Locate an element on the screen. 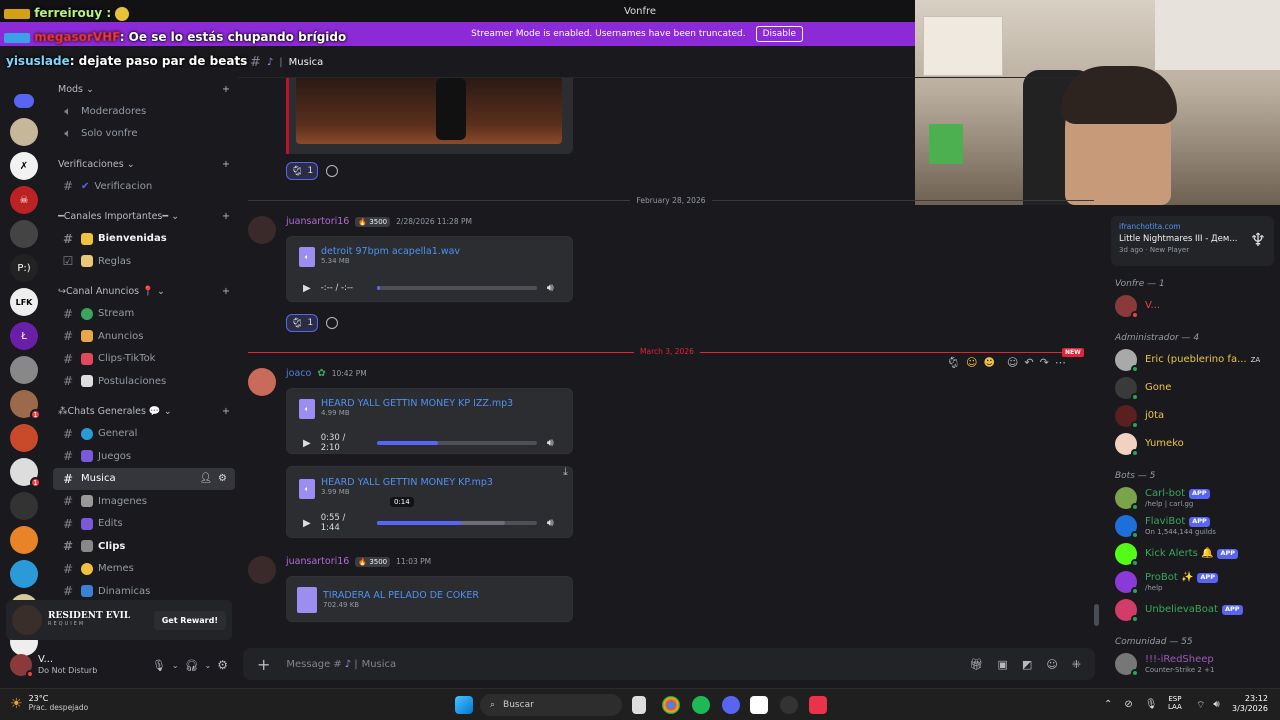 The image size is (1280, 720). member-item: Yumeko is located at coordinates (1192, 444).